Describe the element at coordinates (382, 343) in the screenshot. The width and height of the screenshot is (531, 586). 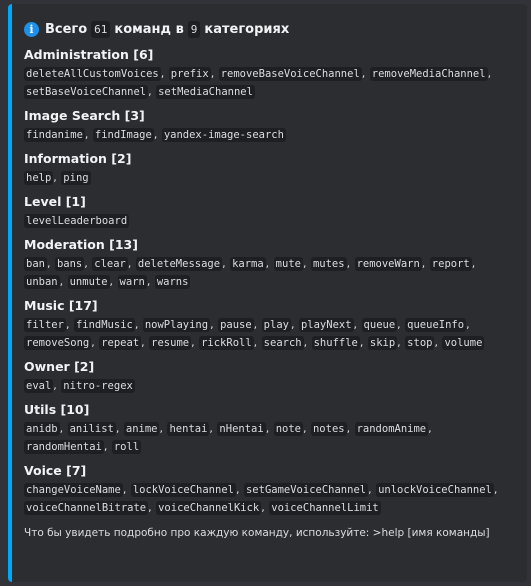
I see `command-code: skip` at that location.